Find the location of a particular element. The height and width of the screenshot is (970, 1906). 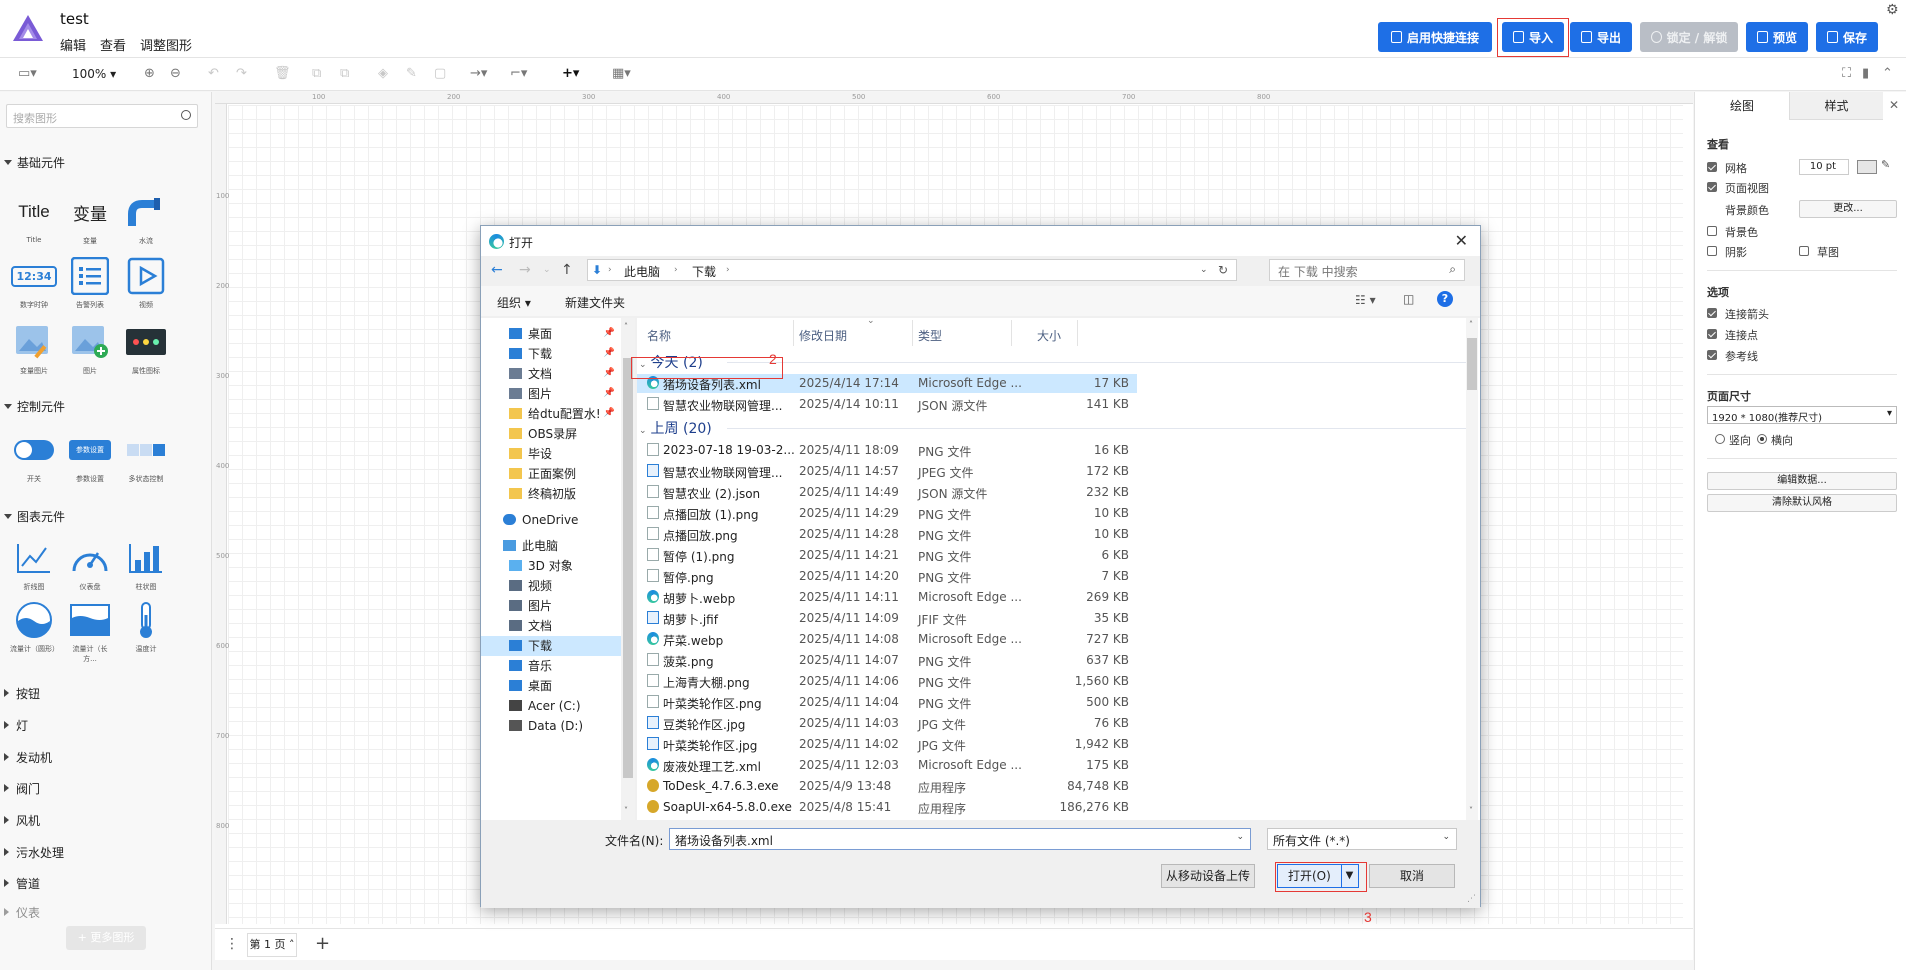

more-shapes-button: + 更多图形 is located at coordinates (106, 938).